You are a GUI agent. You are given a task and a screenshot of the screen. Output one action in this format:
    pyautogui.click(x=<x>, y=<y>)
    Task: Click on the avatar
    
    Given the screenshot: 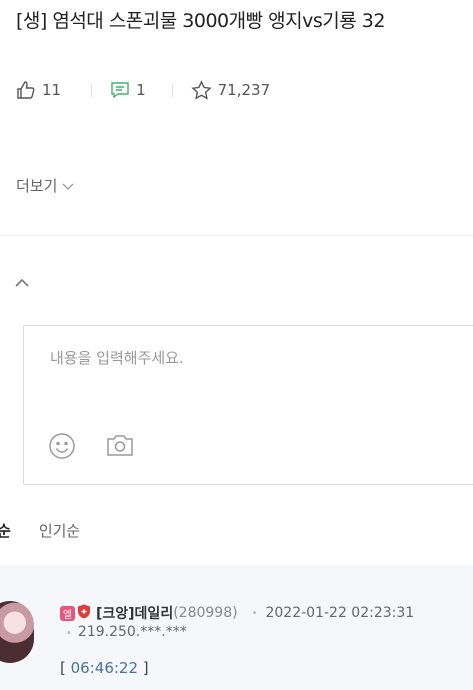 What is the action you would take?
    pyautogui.click(x=17, y=632)
    